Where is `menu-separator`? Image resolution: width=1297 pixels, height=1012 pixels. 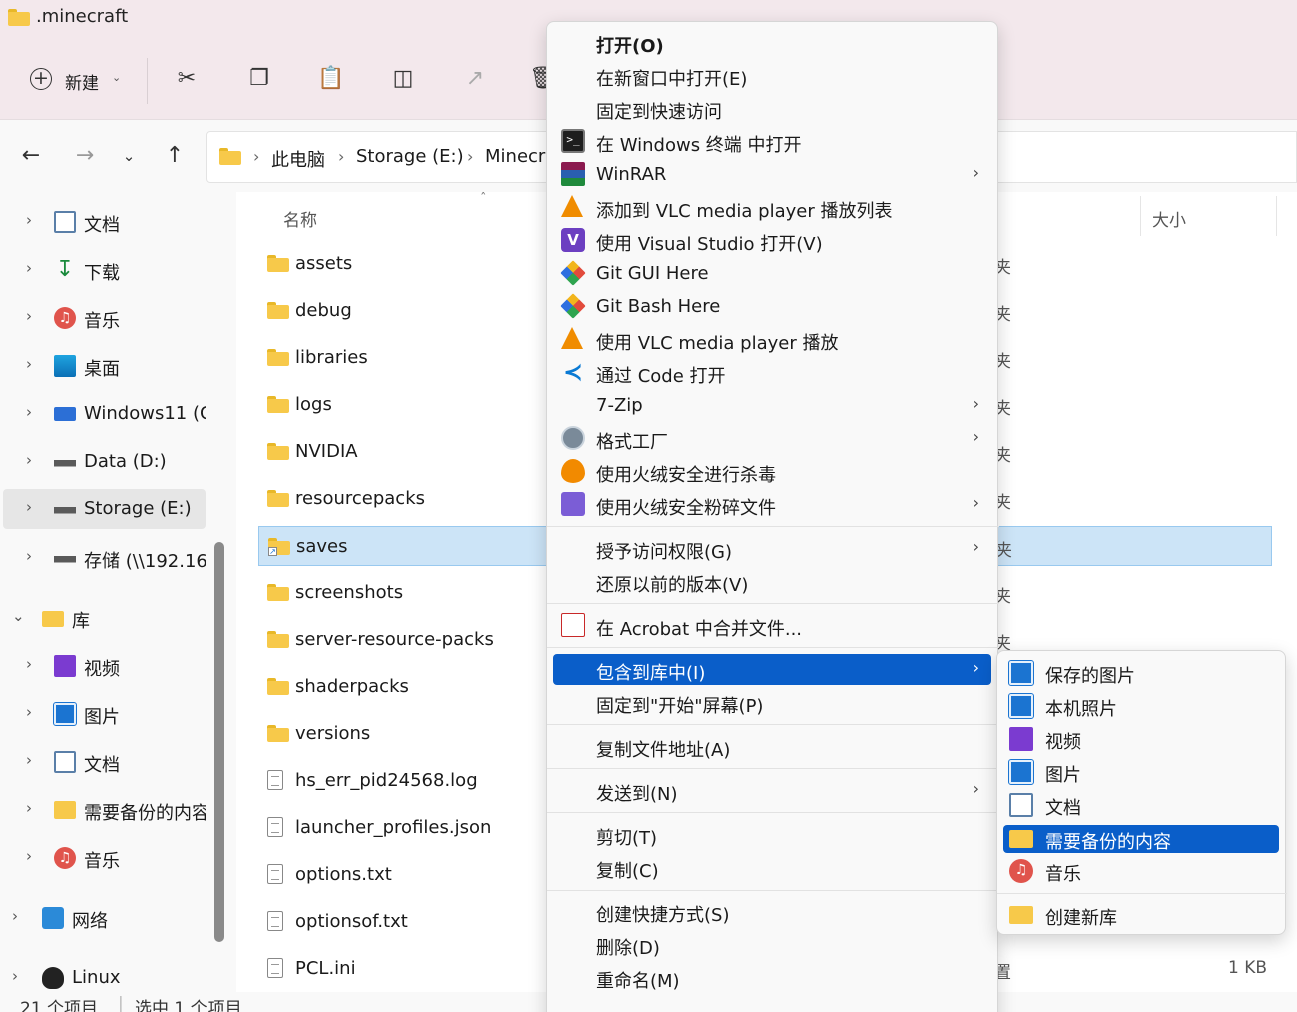
menu-separator is located at coordinates (773, 647).